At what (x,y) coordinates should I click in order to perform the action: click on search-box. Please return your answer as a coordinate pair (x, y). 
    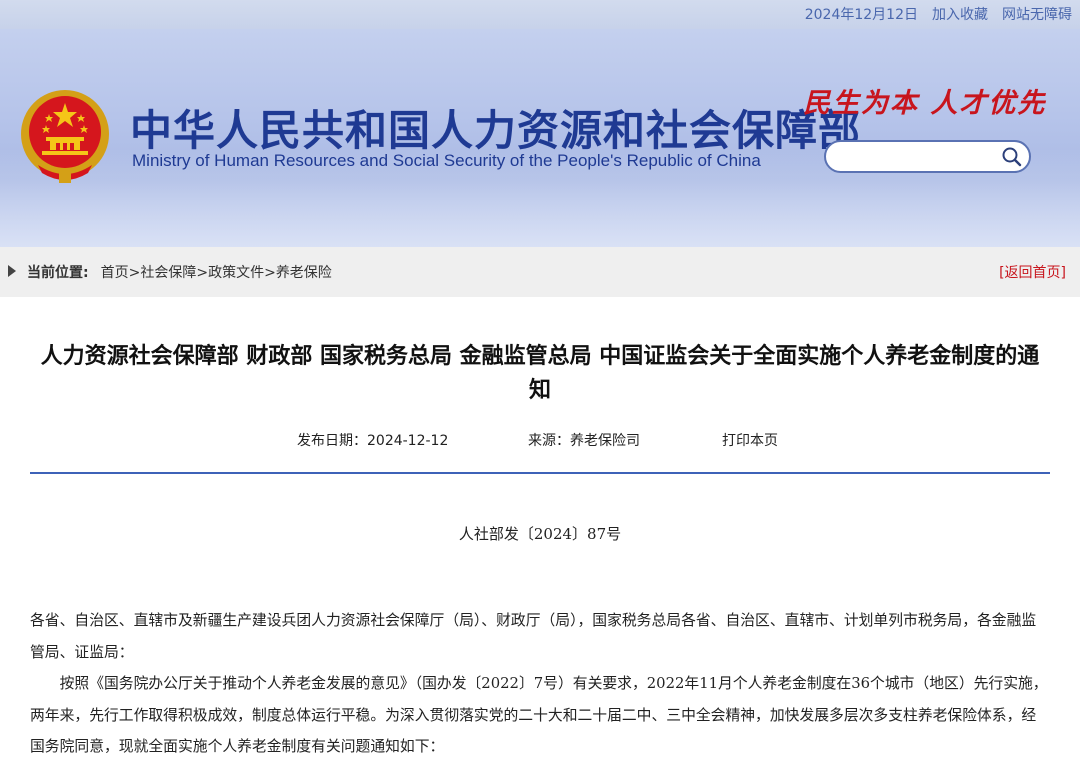
    Looking at the image, I should click on (927, 156).